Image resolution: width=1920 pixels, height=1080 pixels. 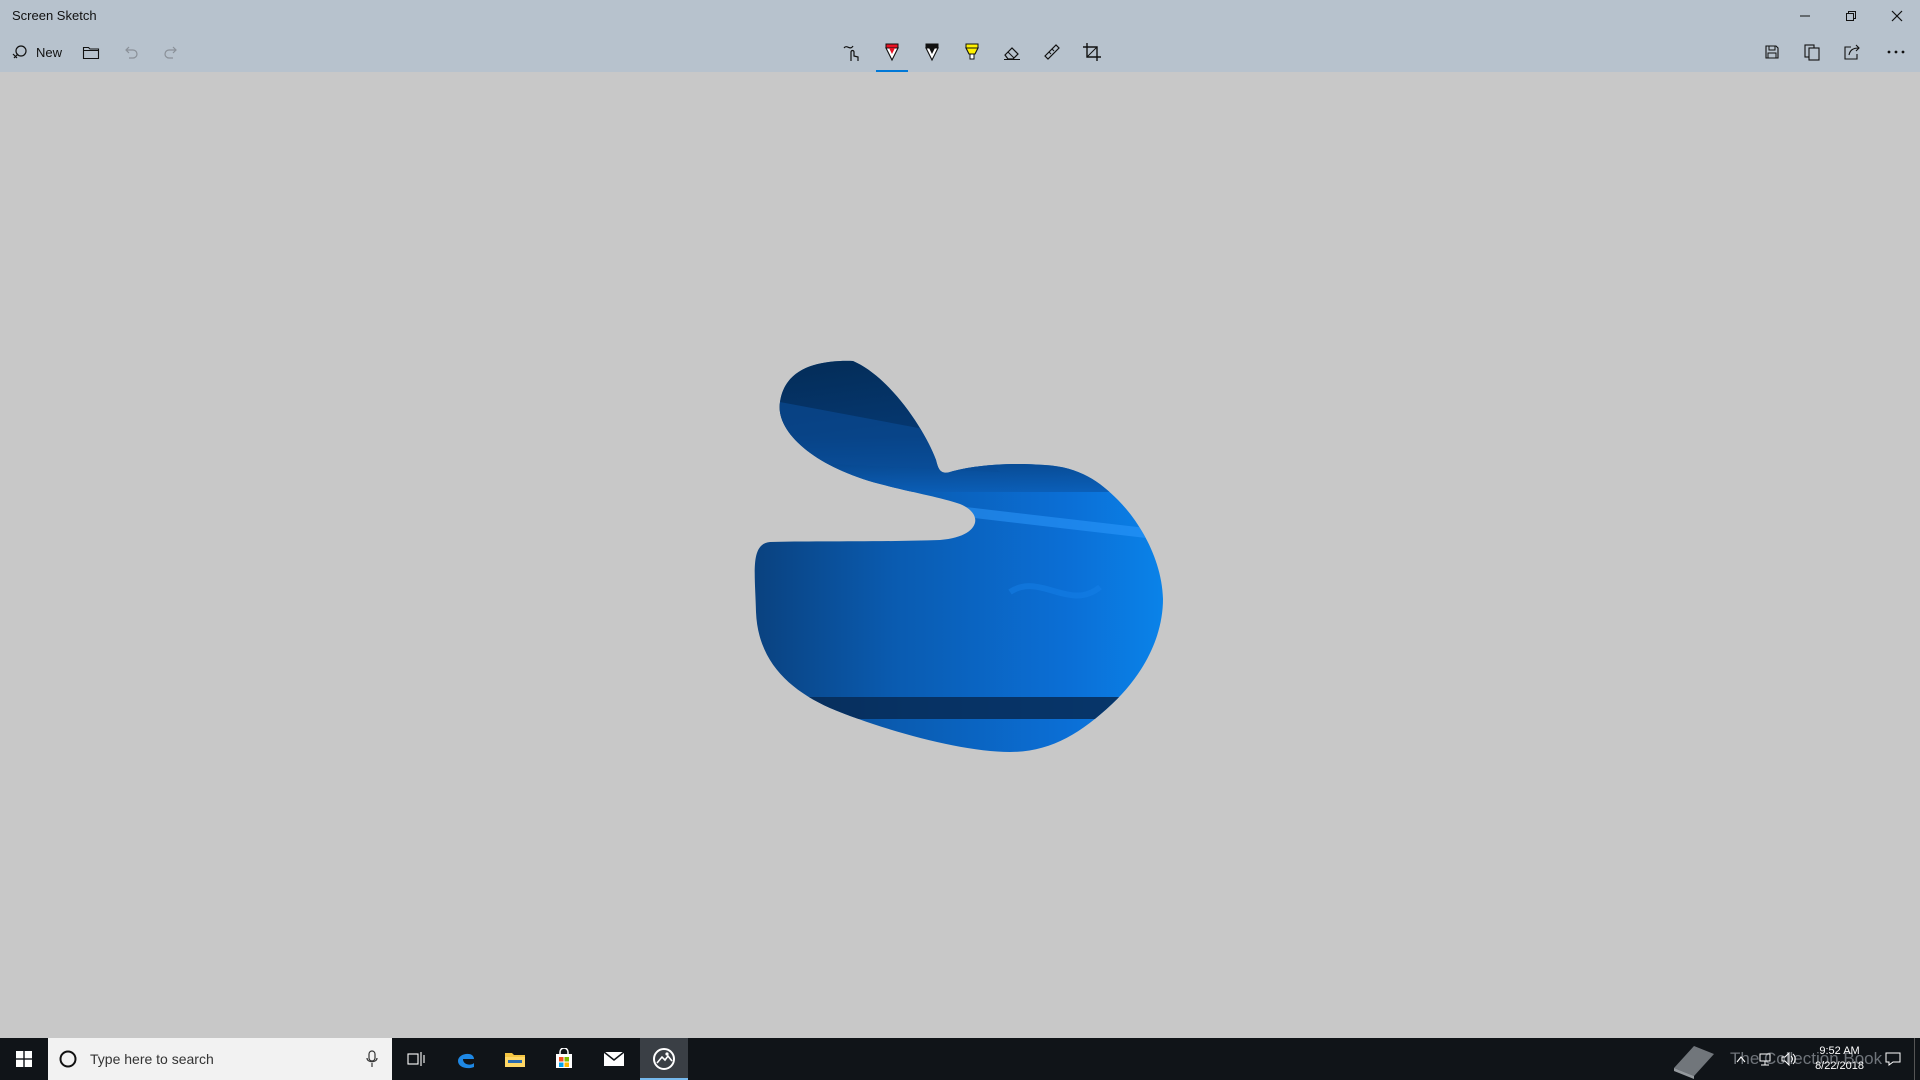 I want to click on touch-writing-button, so click(x=852, y=52).